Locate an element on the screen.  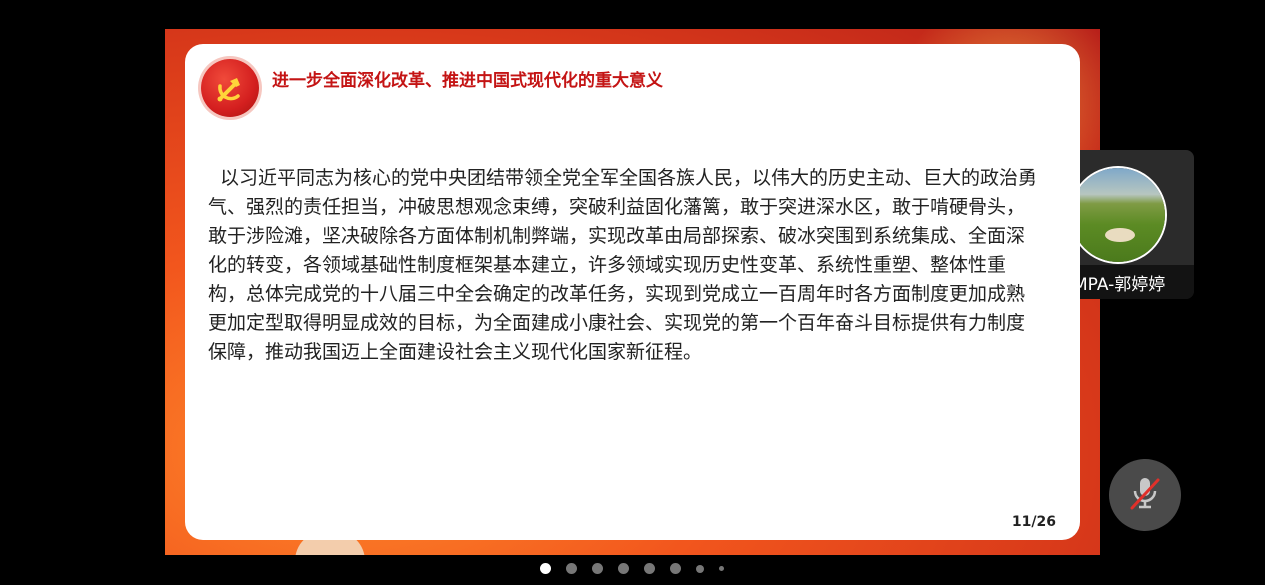
mute-toggle-button is located at coordinates (1145, 495).